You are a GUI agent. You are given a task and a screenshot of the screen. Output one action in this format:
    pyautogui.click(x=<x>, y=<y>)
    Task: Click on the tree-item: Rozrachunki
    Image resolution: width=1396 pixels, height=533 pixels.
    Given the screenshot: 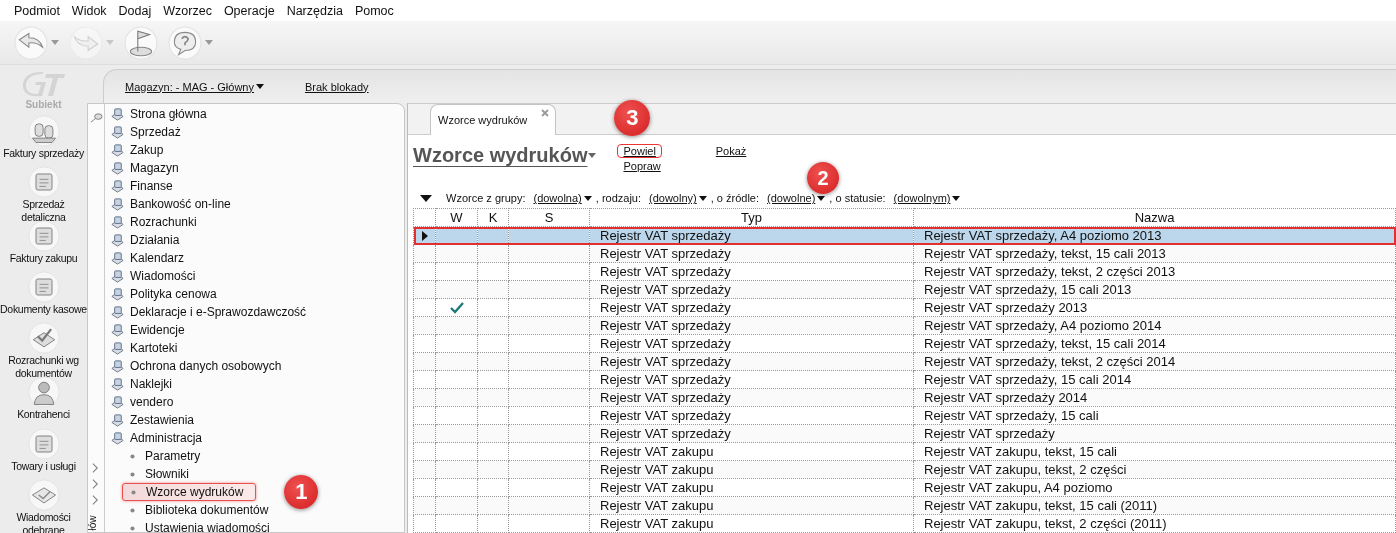 What is the action you would take?
    pyautogui.click(x=257, y=222)
    